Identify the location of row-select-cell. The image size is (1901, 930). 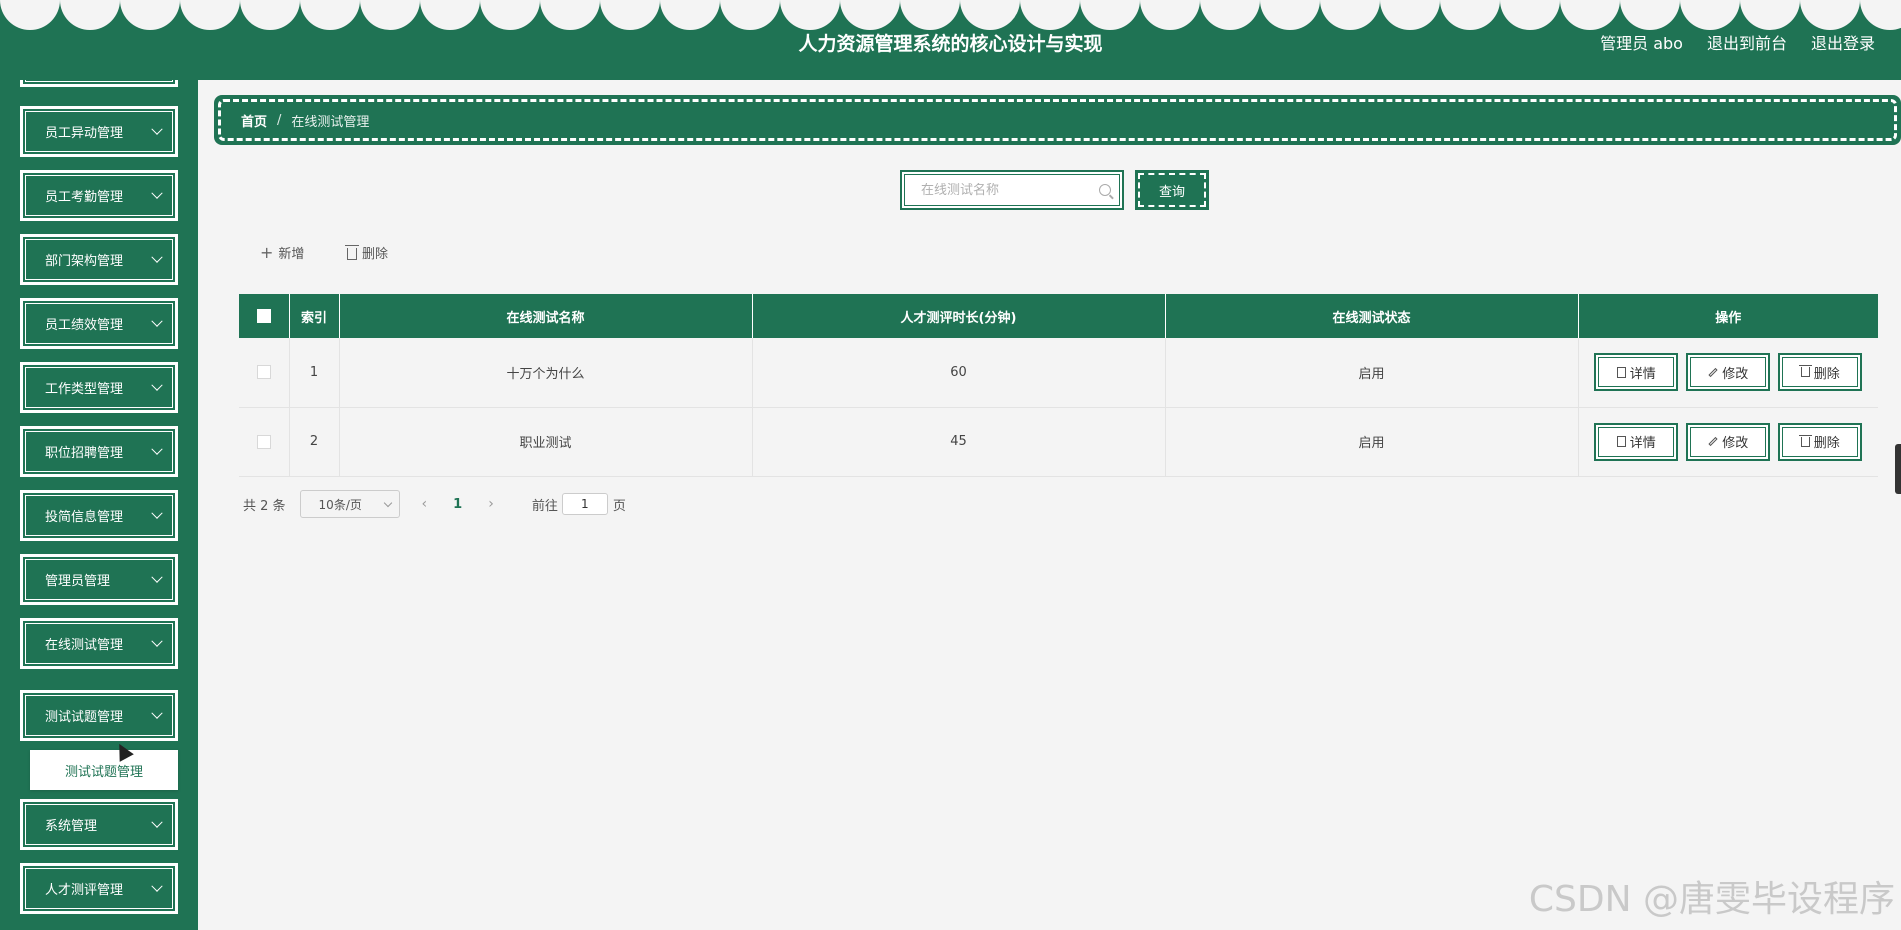
(264, 442).